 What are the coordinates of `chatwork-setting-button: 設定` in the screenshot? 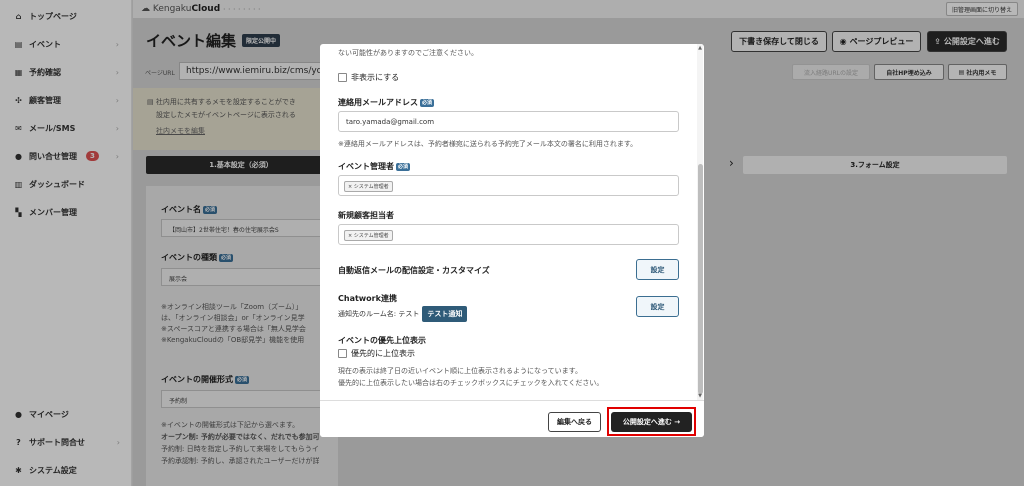 It's located at (657, 306).